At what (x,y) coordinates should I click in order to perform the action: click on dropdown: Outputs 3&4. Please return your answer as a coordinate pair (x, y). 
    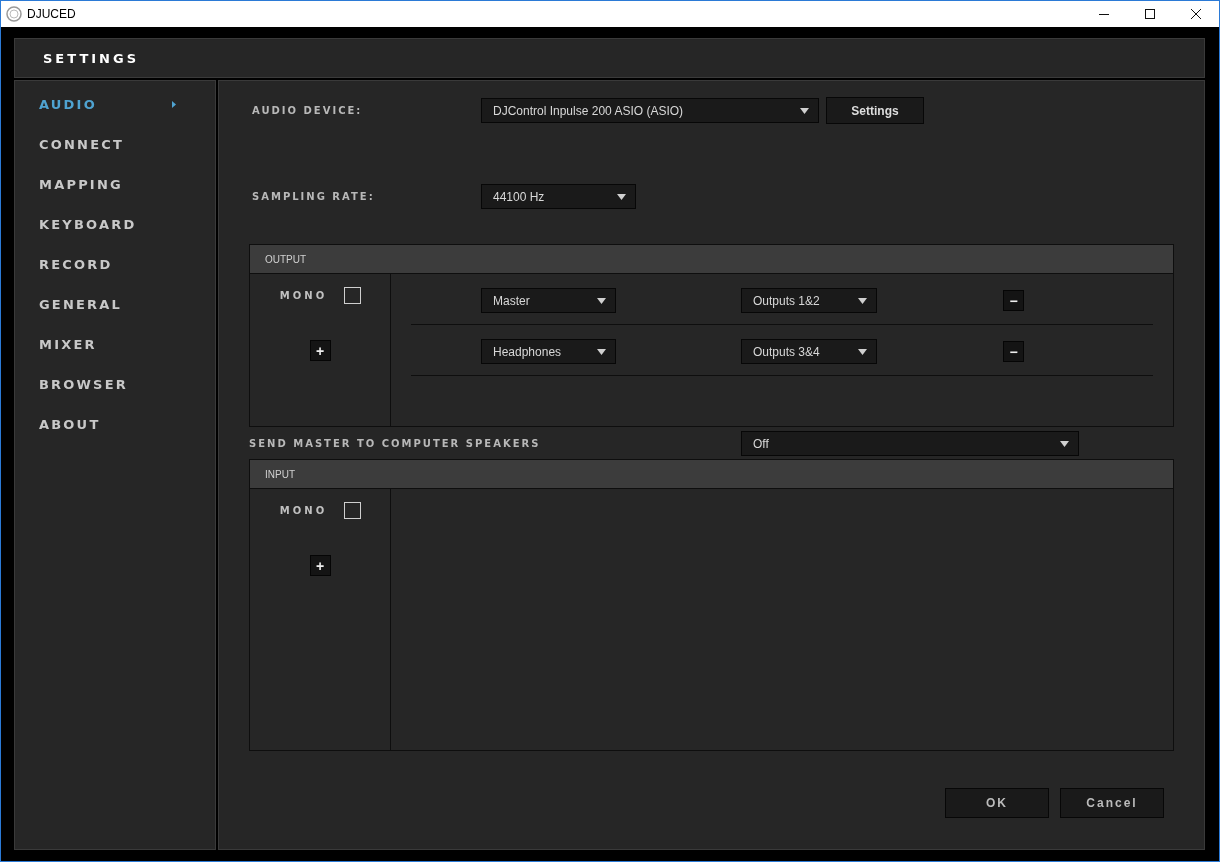
    Looking at the image, I should click on (809, 351).